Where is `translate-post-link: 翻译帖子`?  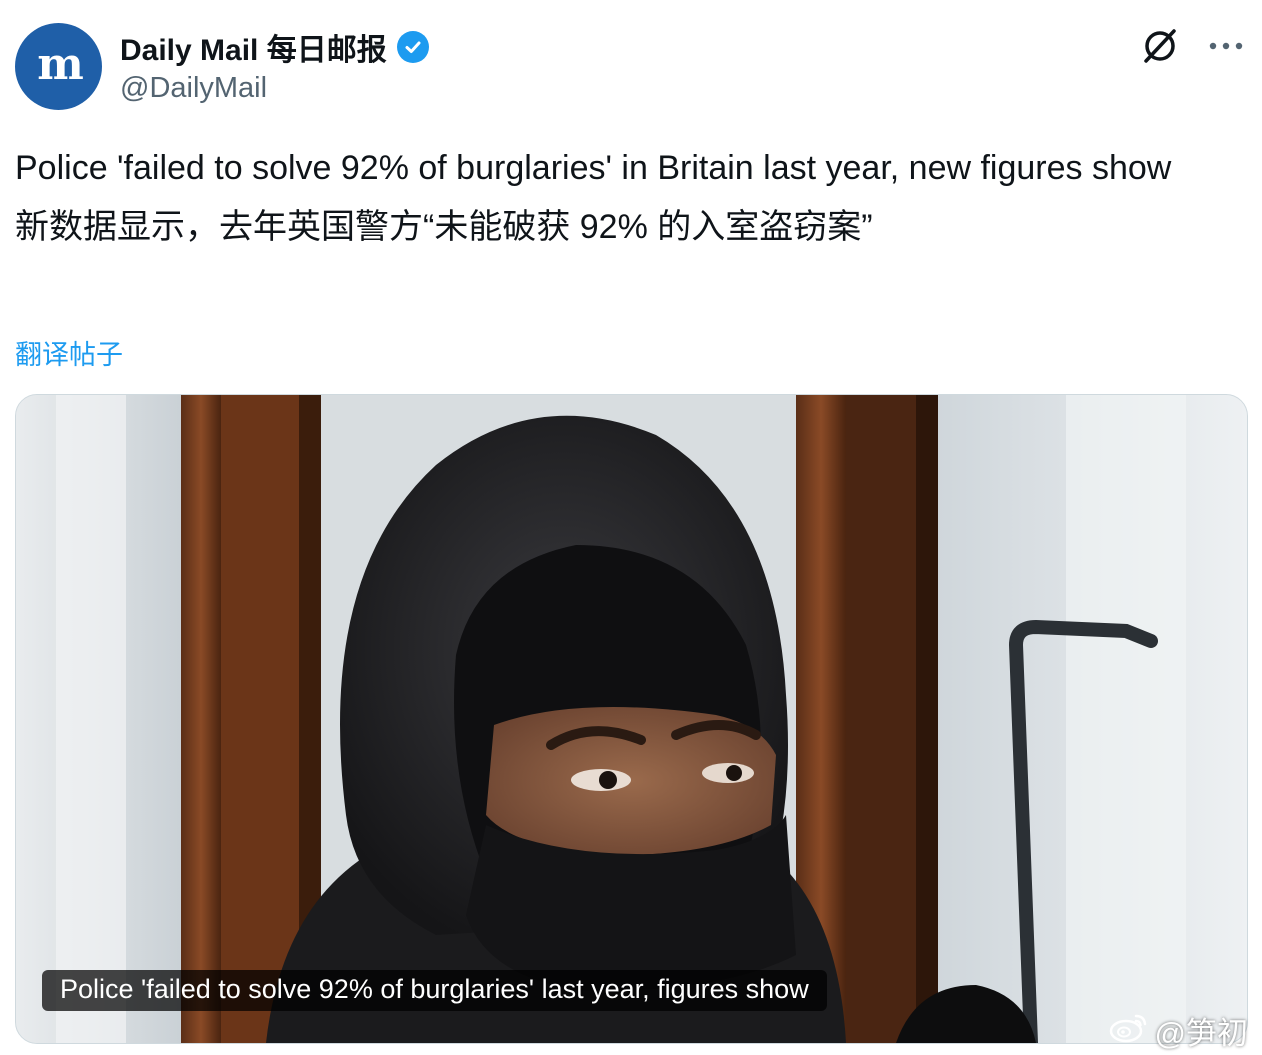 translate-post-link: 翻译帖子 is located at coordinates (69, 352).